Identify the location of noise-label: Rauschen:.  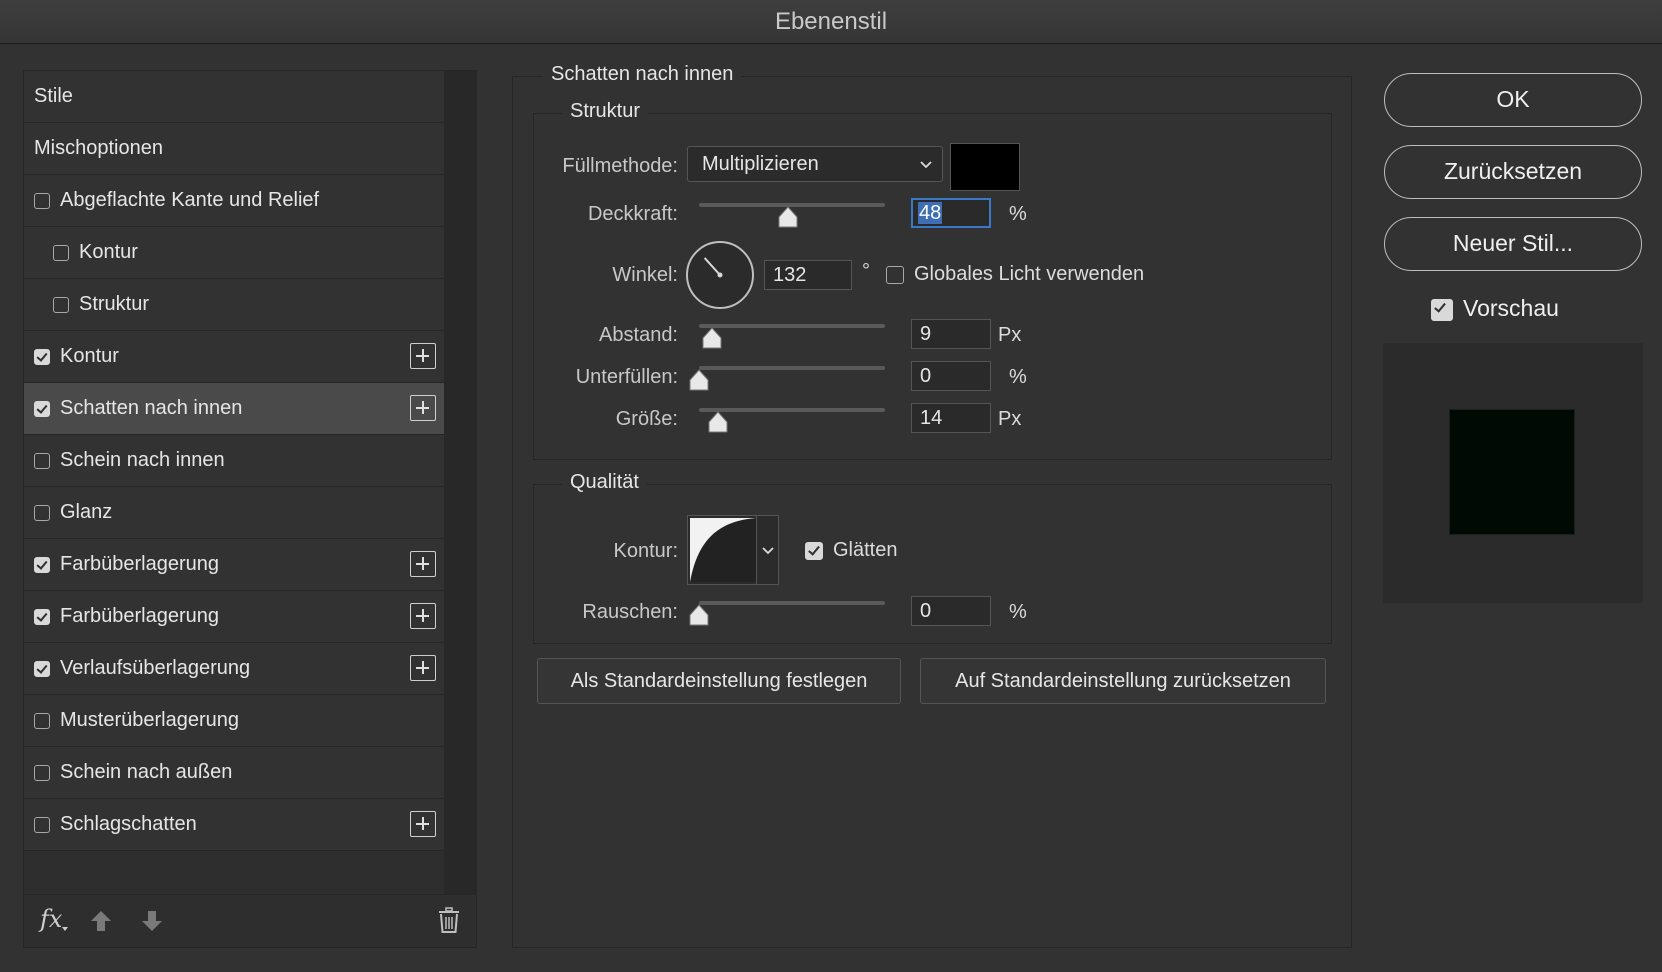
(630, 612).